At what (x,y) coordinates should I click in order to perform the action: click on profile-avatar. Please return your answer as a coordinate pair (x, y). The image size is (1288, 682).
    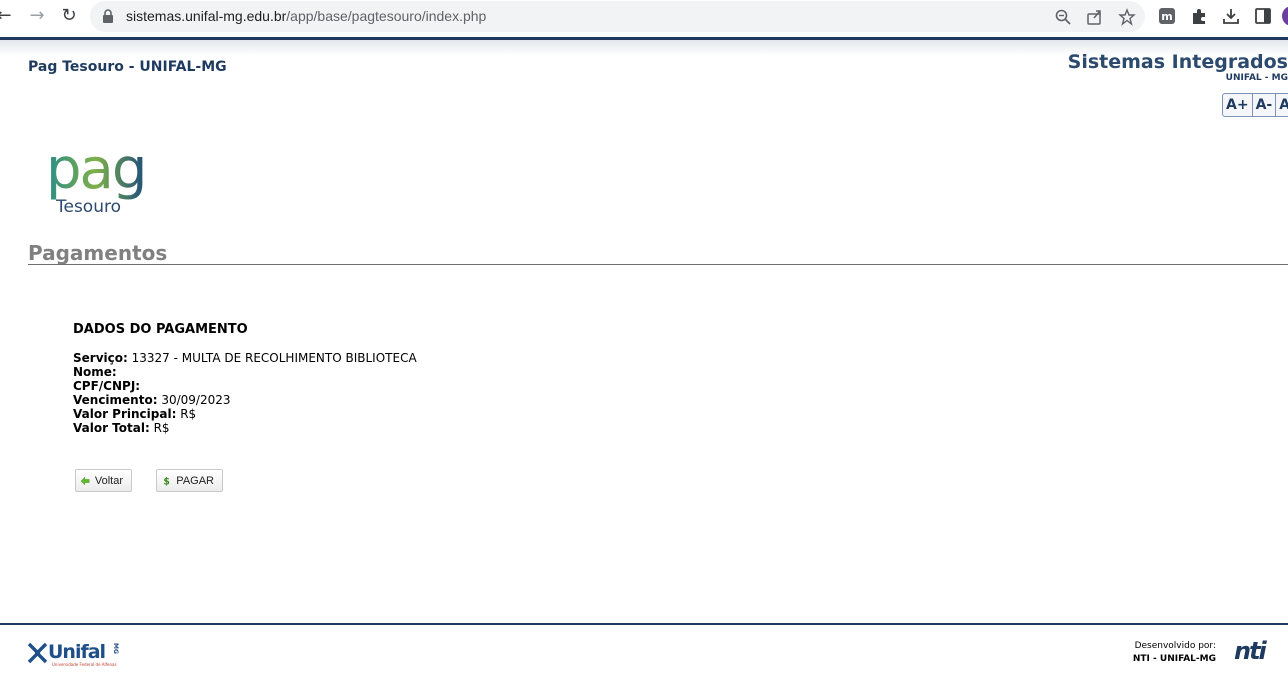
    Looking at the image, I should click on (1285, 16).